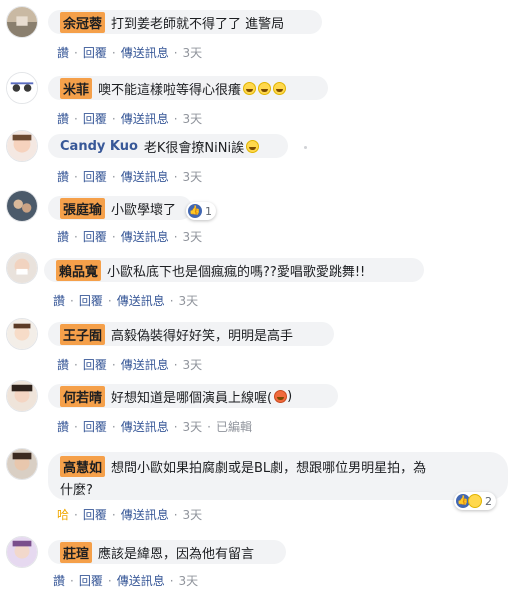  What do you see at coordinates (83, 466) in the screenshot?
I see `commenter-name: 高慧如` at bounding box center [83, 466].